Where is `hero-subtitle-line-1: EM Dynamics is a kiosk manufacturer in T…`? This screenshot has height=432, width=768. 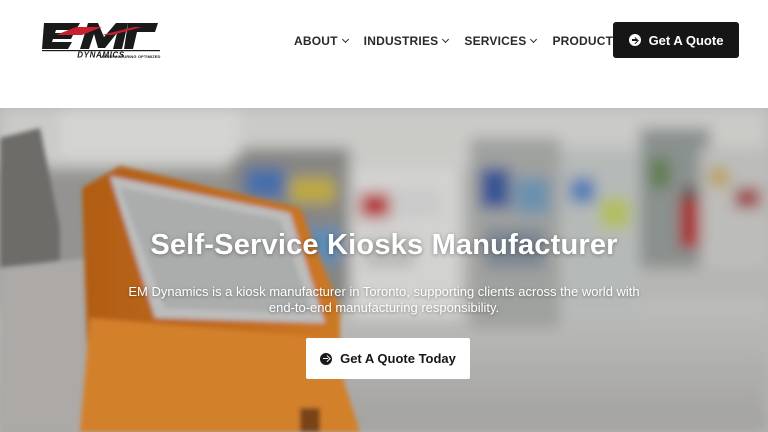
hero-subtitle-line-1: EM Dynamics is a kiosk manufacturer in T… is located at coordinates (384, 291).